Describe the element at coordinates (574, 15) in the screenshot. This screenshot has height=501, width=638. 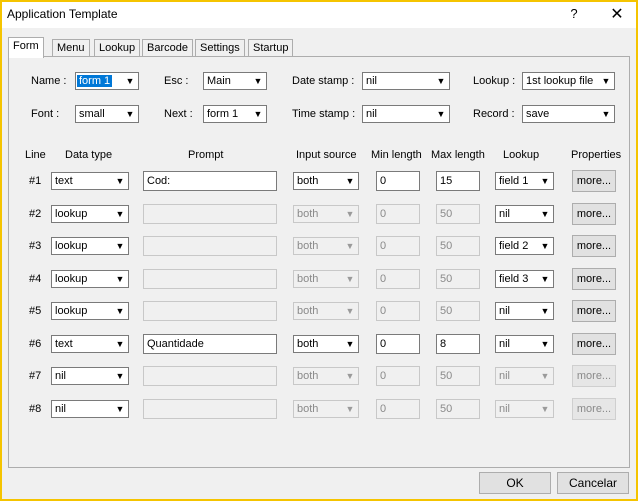
I see `help-button: ?` at that location.